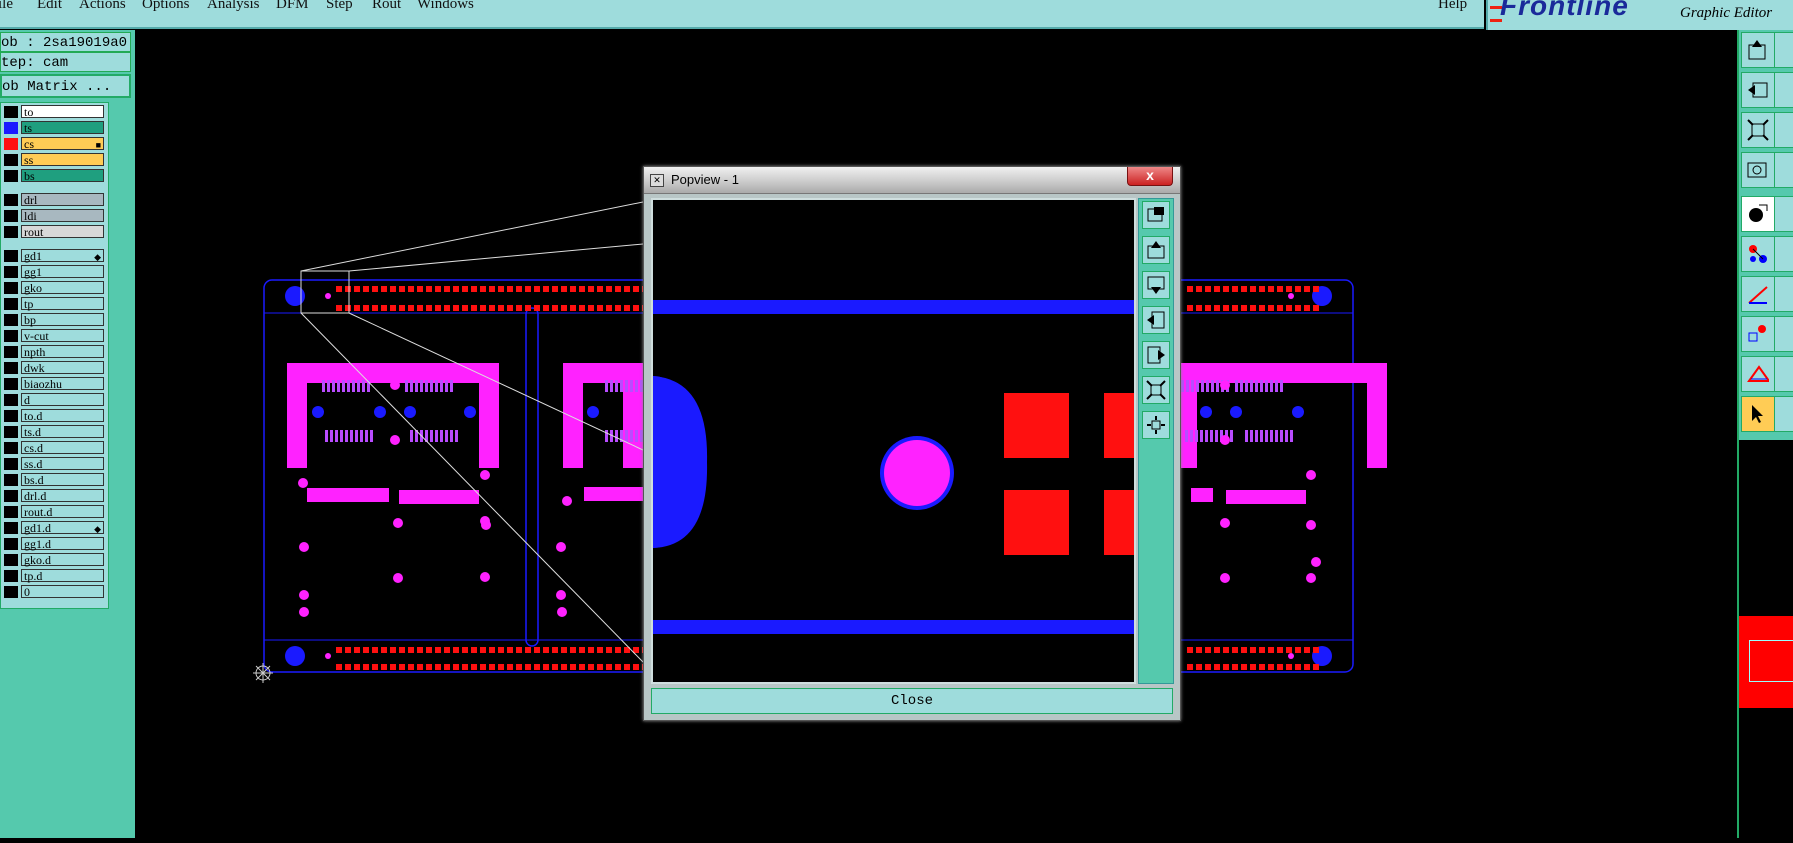  Describe the element at coordinates (1758, 50) in the screenshot. I see `tool-button-zoom-fit` at that location.